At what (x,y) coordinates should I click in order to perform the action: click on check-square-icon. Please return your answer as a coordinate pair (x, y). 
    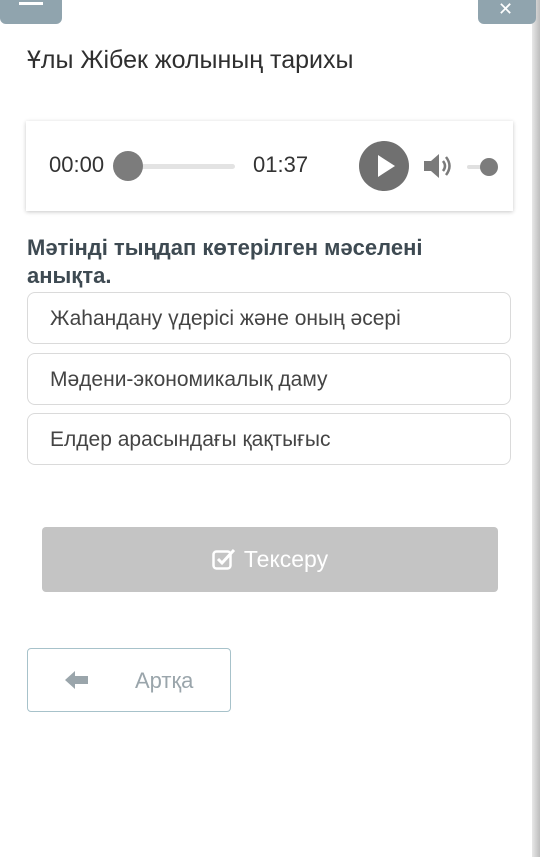
    Looking at the image, I should click on (223, 559).